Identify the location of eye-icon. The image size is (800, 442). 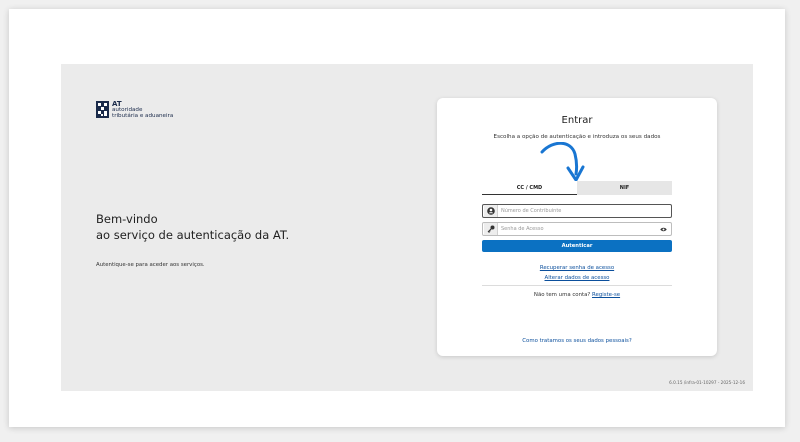
(663, 229).